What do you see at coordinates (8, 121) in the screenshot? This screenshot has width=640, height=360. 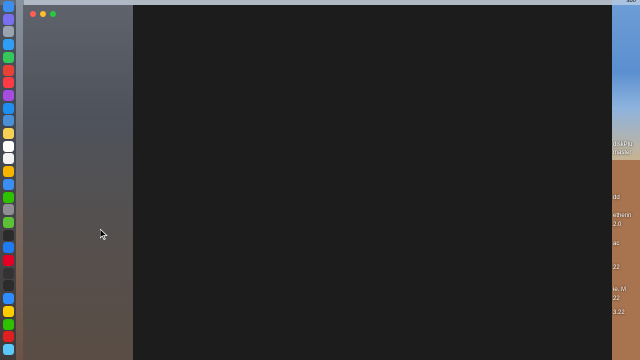 I see `preview-icon` at bounding box center [8, 121].